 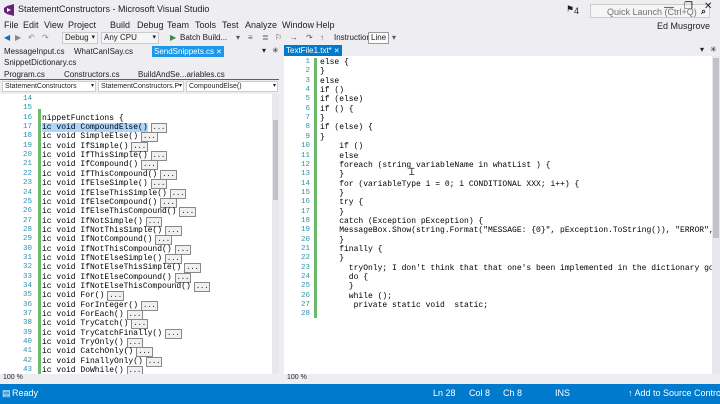 I want to click on tab-message-input: MessageInput.cs, so click(x=34, y=51).